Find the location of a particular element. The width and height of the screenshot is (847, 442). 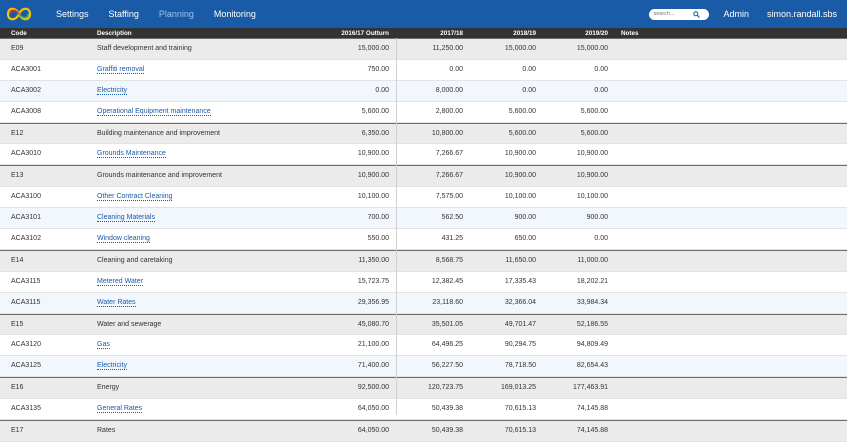

cell-2017-18: 120,723.75 is located at coordinates (445, 388).